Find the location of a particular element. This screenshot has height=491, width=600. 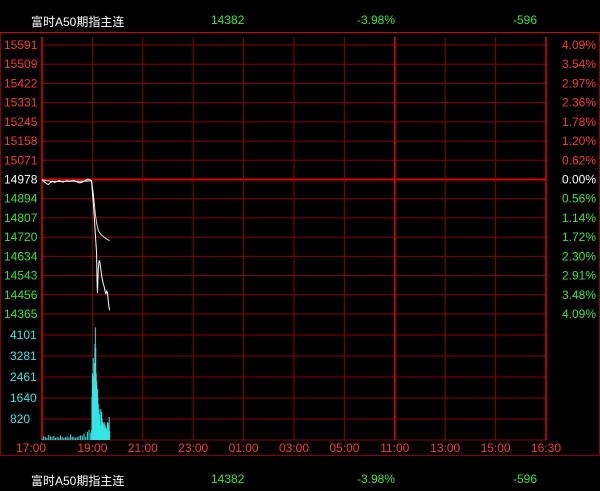

change-percent-bottom: -3.98% is located at coordinates (376, 479).